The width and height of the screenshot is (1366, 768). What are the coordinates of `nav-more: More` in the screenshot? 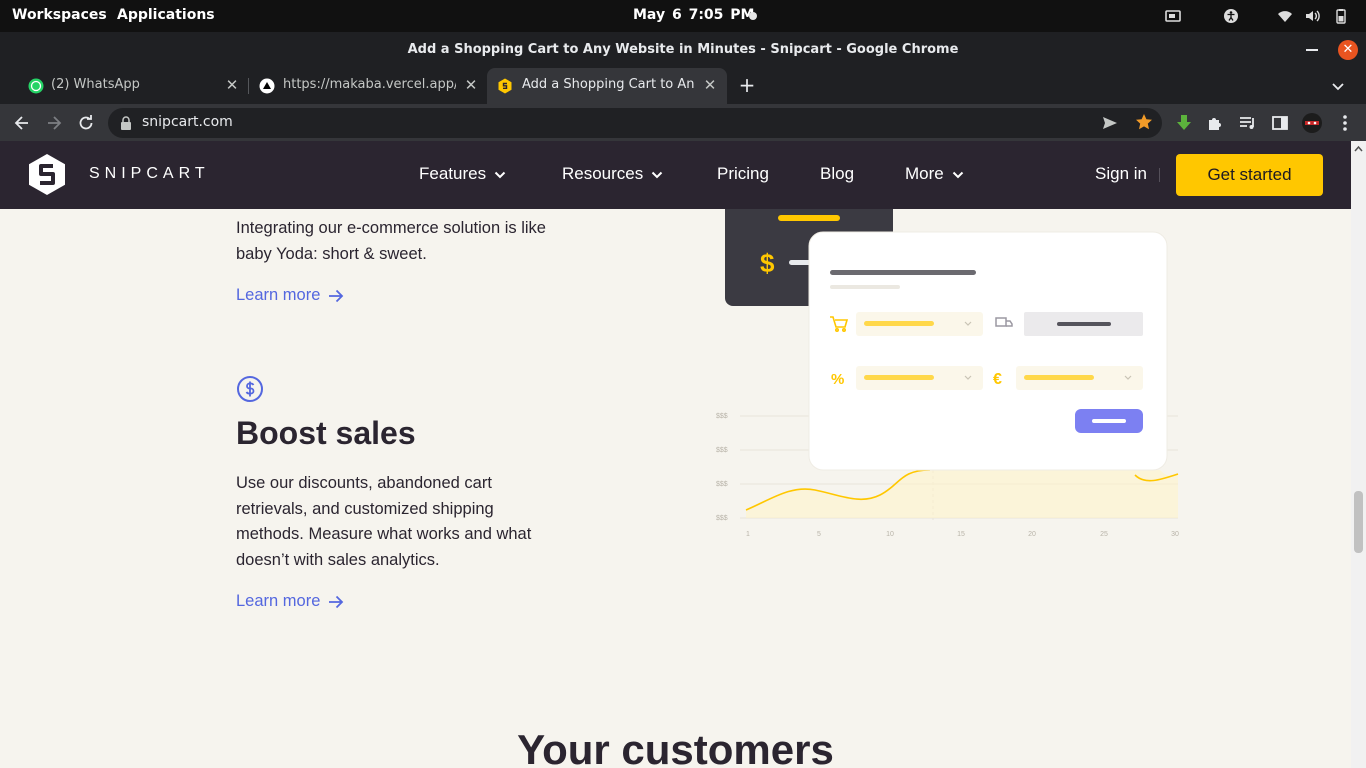 It's located at (934, 174).